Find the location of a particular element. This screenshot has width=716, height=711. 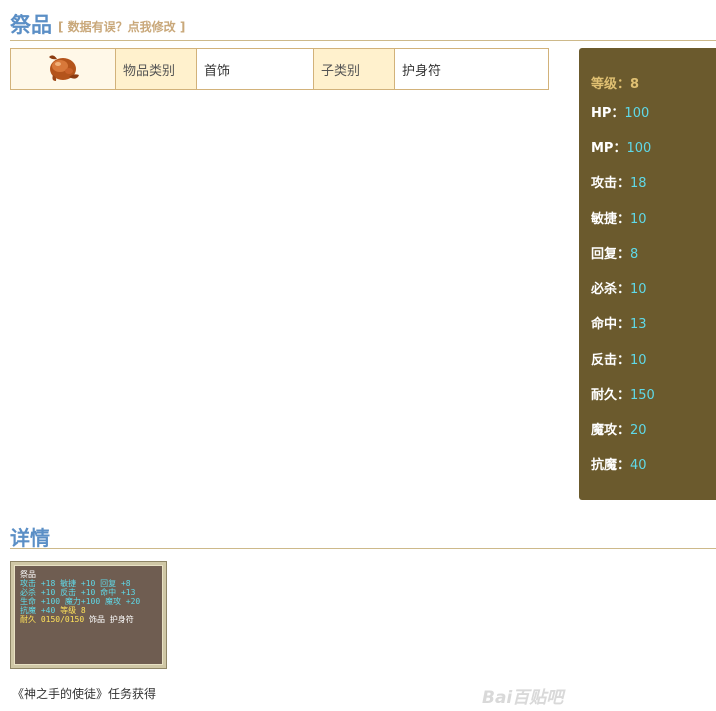

tooltip-segment: 饰品 护身符 is located at coordinates (109, 619).